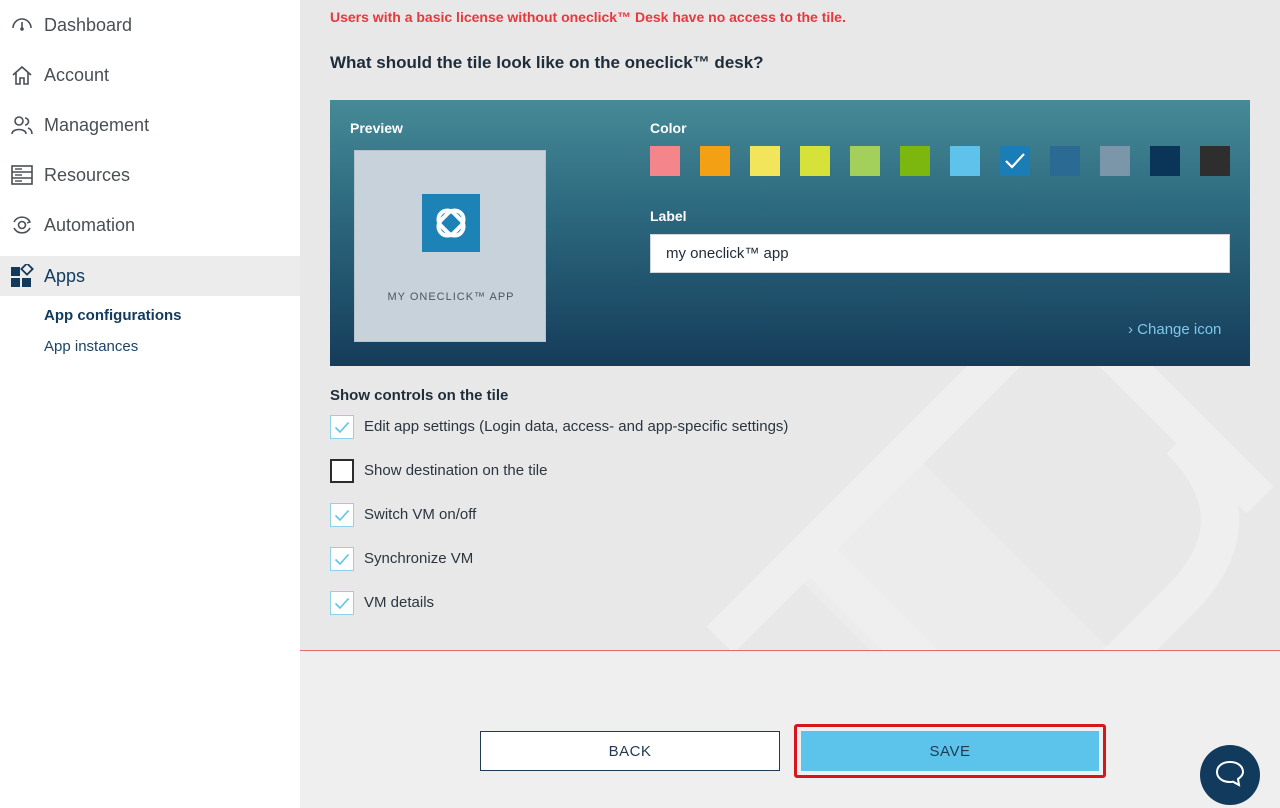  Describe the element at coordinates (1130, 329) in the screenshot. I see `chevron-right-icon: ›` at that location.